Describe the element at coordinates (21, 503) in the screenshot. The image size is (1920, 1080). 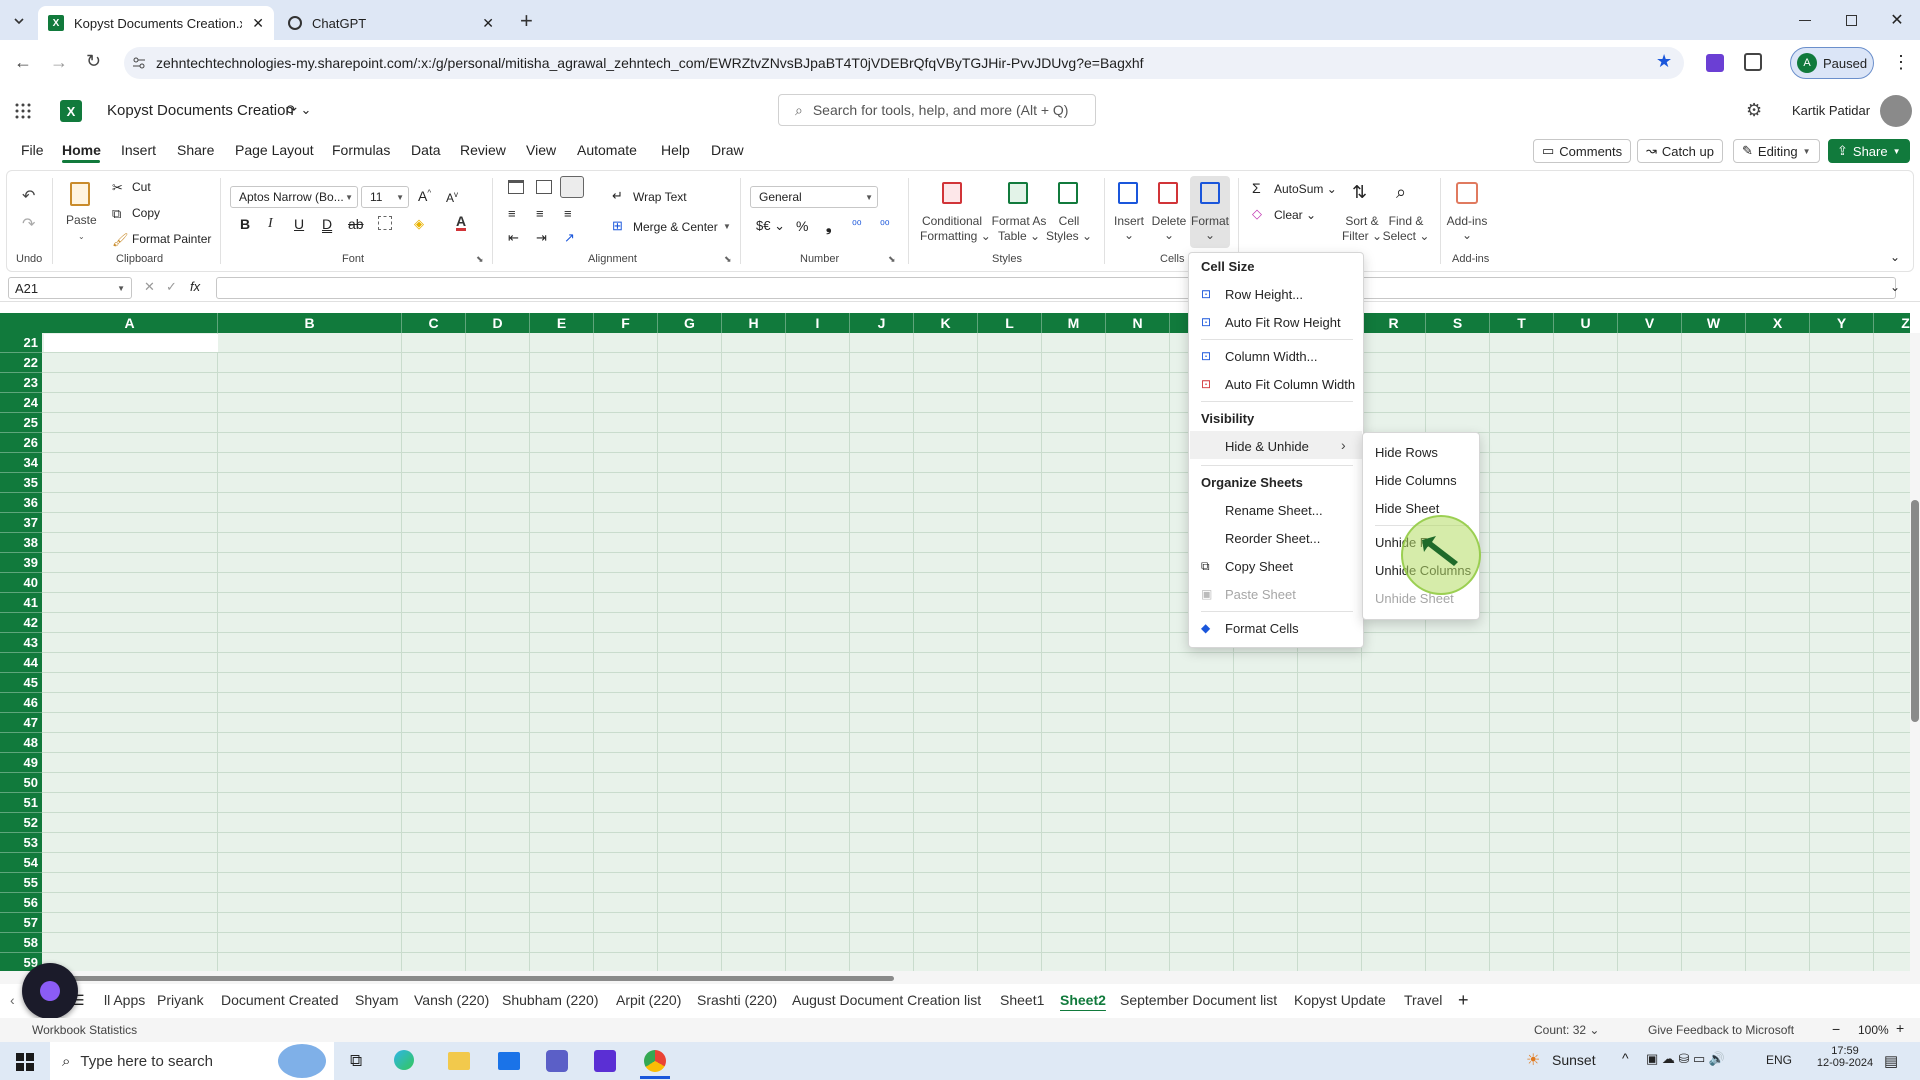
I see `row-header: 36` at that location.